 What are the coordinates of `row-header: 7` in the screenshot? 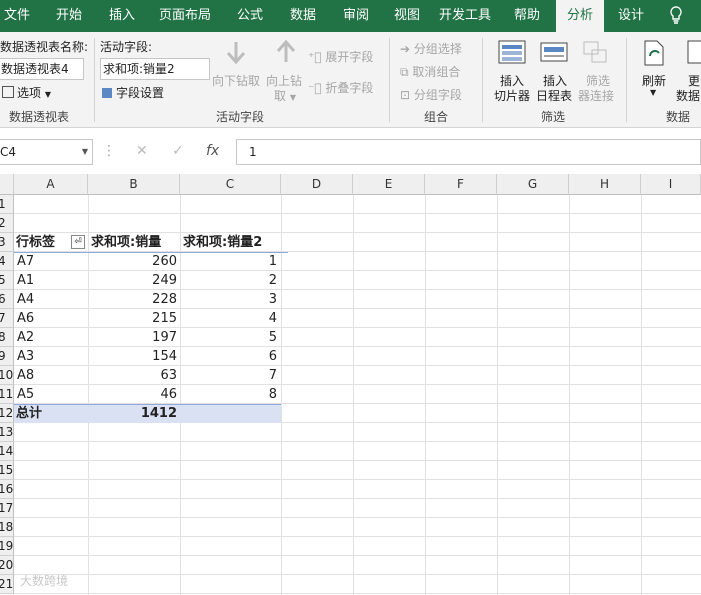 It's located at (7, 318).